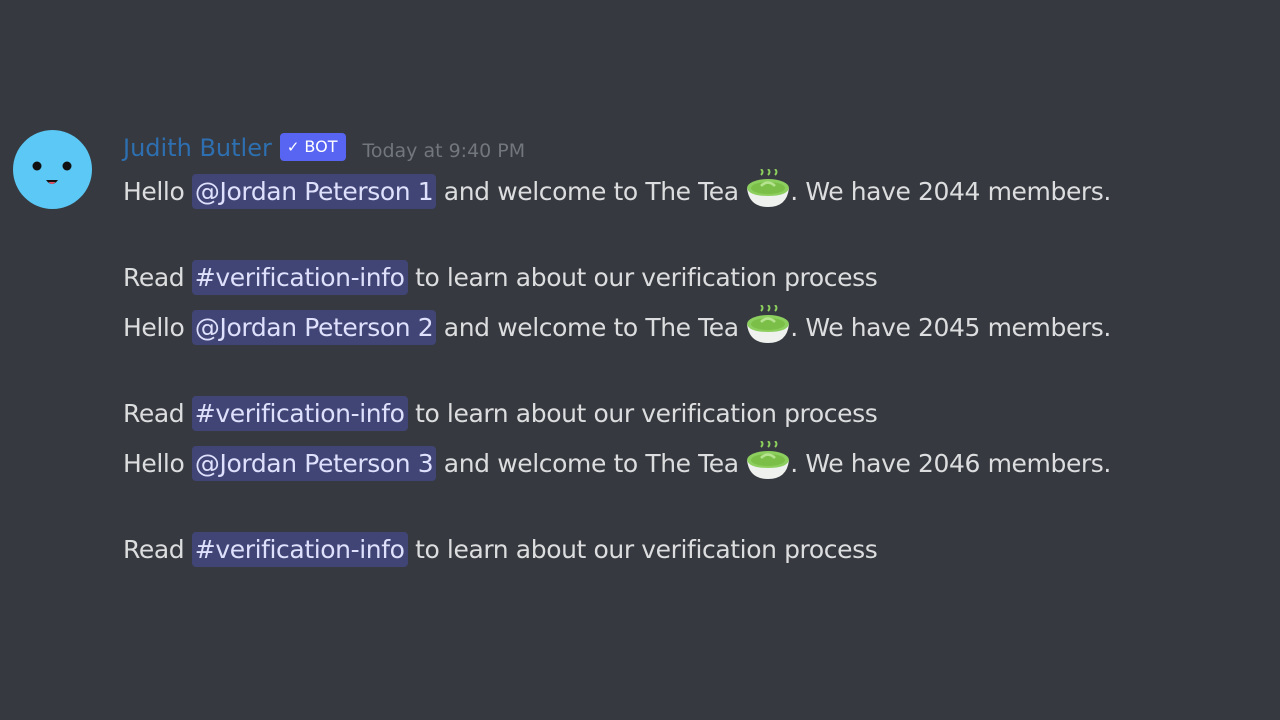 This screenshot has width=1280, height=720. I want to click on message-header: Judith Butler ✓ BOT Today at 9:40 PM, so click(693, 148).